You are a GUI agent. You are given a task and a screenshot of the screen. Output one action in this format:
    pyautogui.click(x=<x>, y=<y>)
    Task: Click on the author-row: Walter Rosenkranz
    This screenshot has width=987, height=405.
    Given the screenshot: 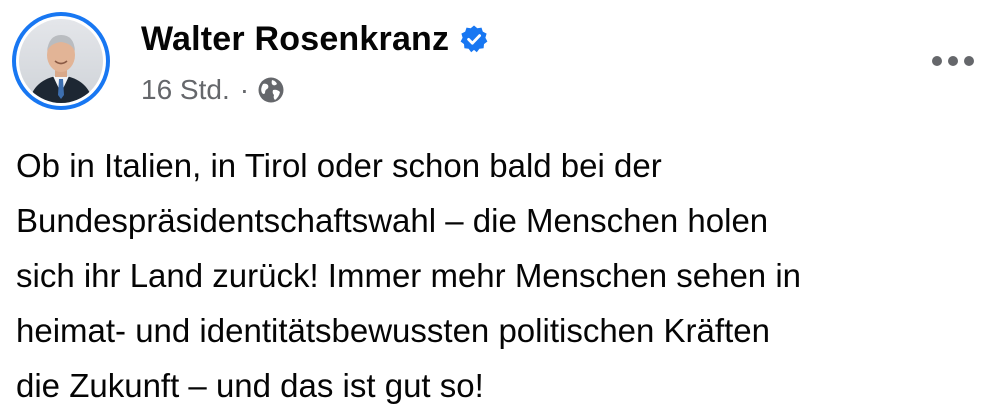 What is the action you would take?
    pyautogui.click(x=315, y=39)
    